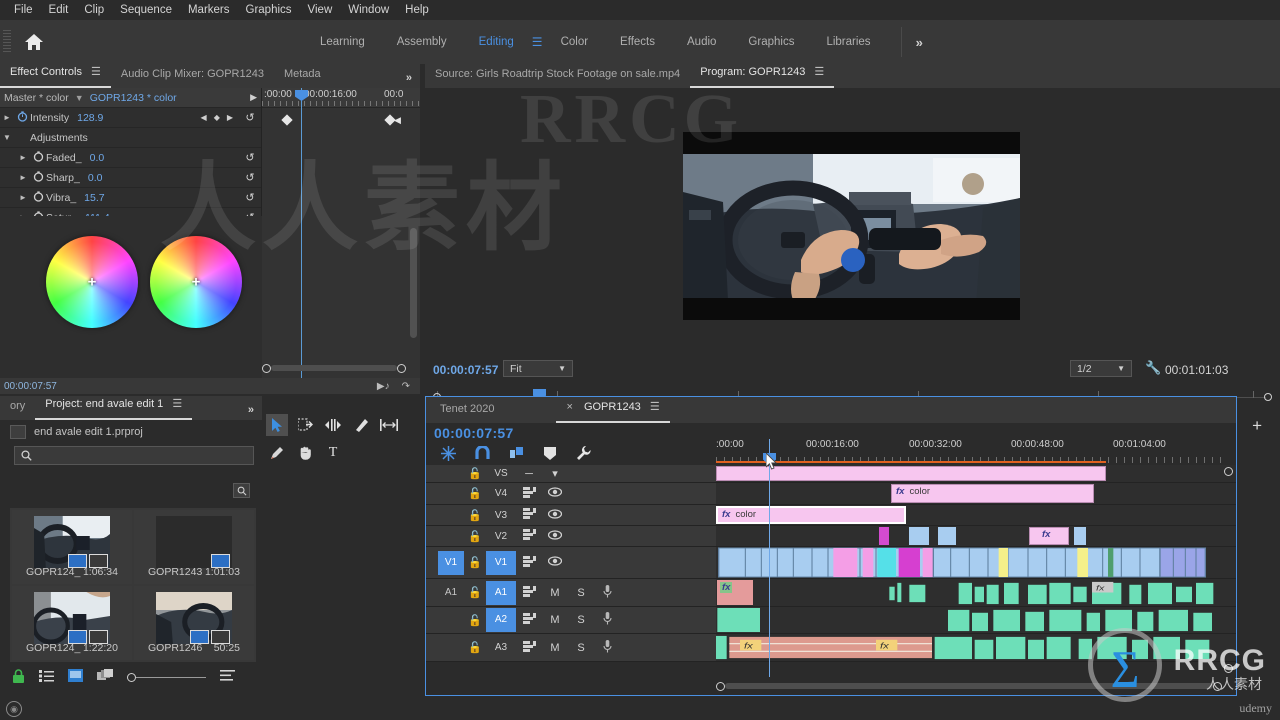 This screenshot has width=1280, height=720. What do you see at coordinates (501, 592) in the screenshot?
I see `track-name-a1: A1` at bounding box center [501, 592].